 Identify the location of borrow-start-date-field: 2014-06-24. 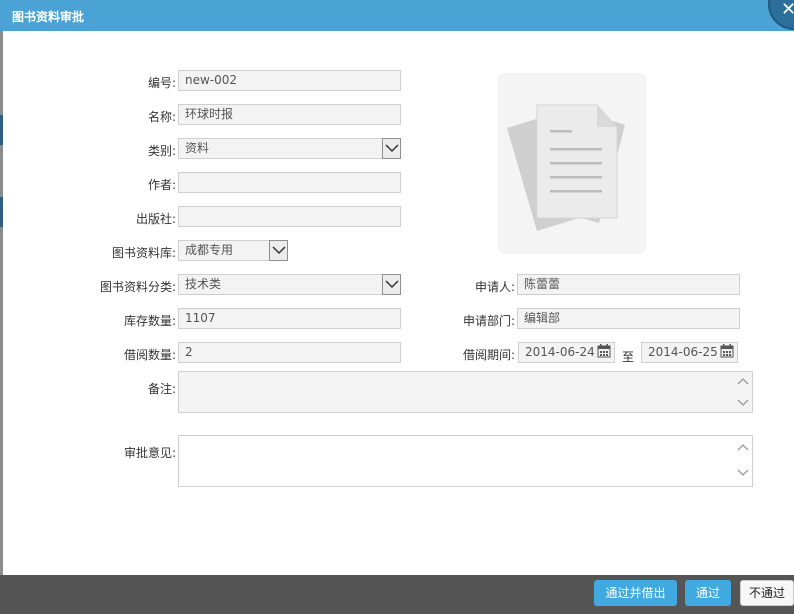
(566, 352).